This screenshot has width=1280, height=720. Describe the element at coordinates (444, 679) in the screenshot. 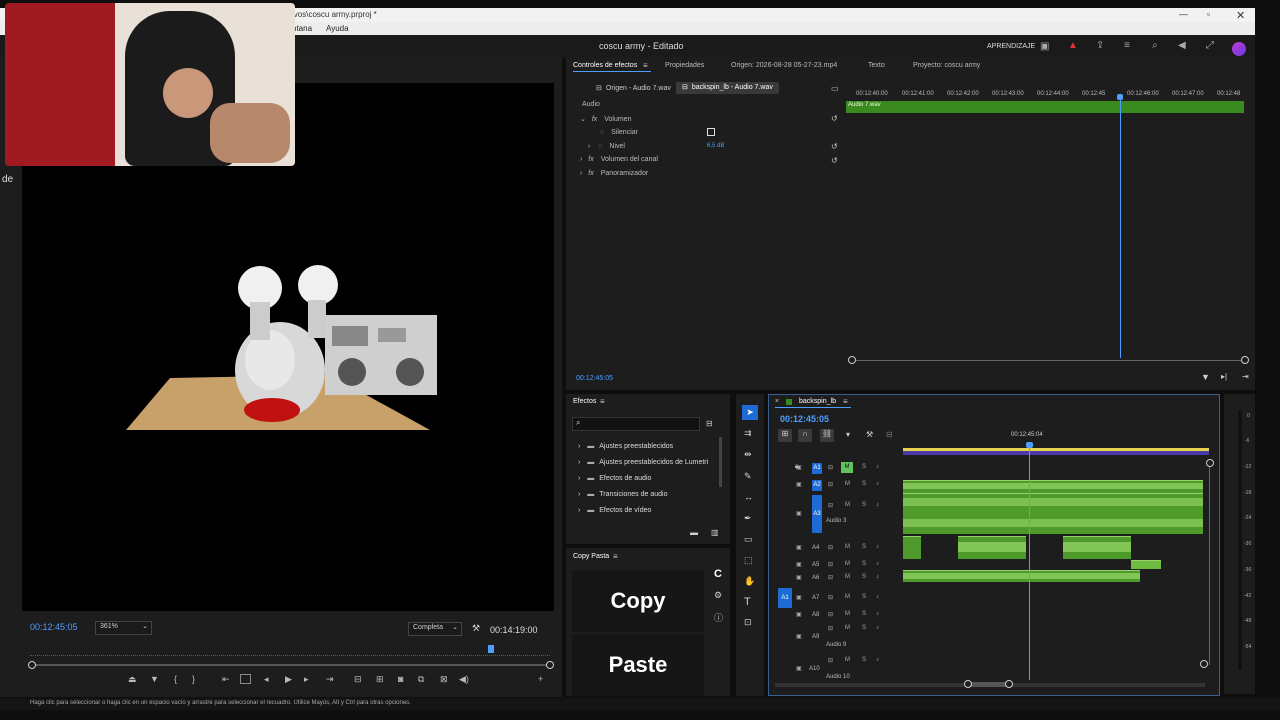

I see `vr-icon: ⊠` at that location.